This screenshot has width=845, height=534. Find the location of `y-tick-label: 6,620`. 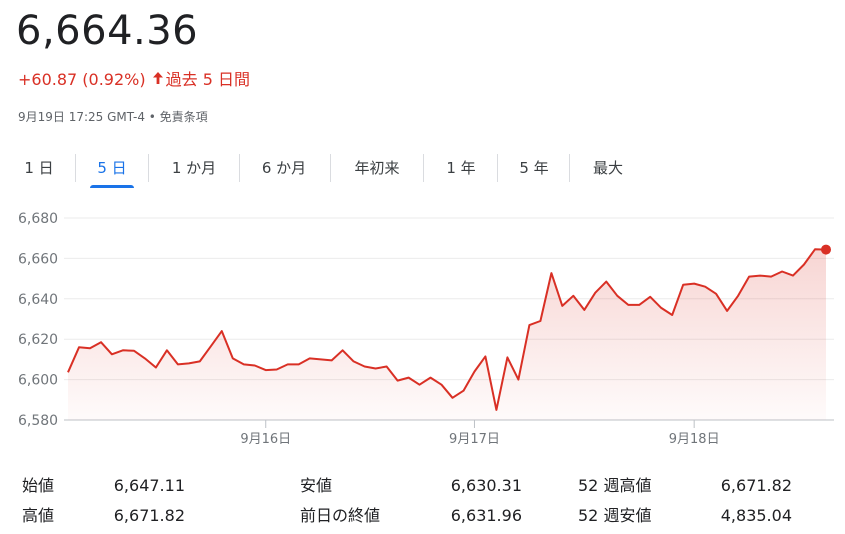

y-tick-label: 6,620 is located at coordinates (38, 340).